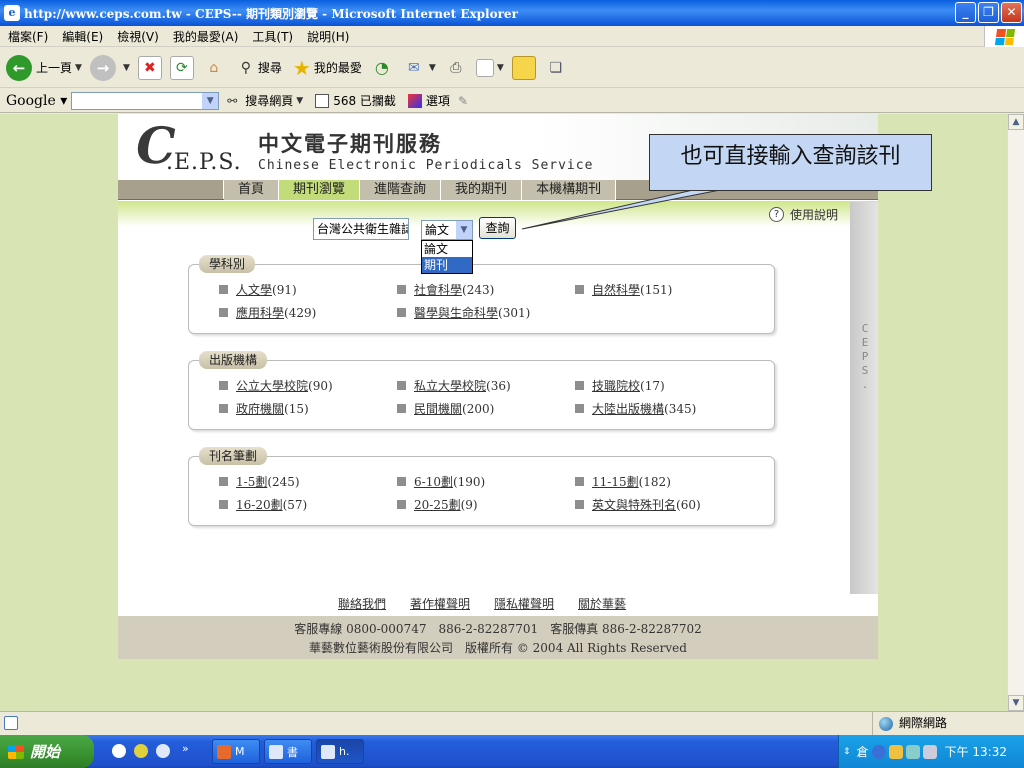 The image size is (1024, 768). What do you see at coordinates (790, 162) in the screenshot?
I see `annotation-callout: 也可直接輸入查詢該刊` at bounding box center [790, 162].